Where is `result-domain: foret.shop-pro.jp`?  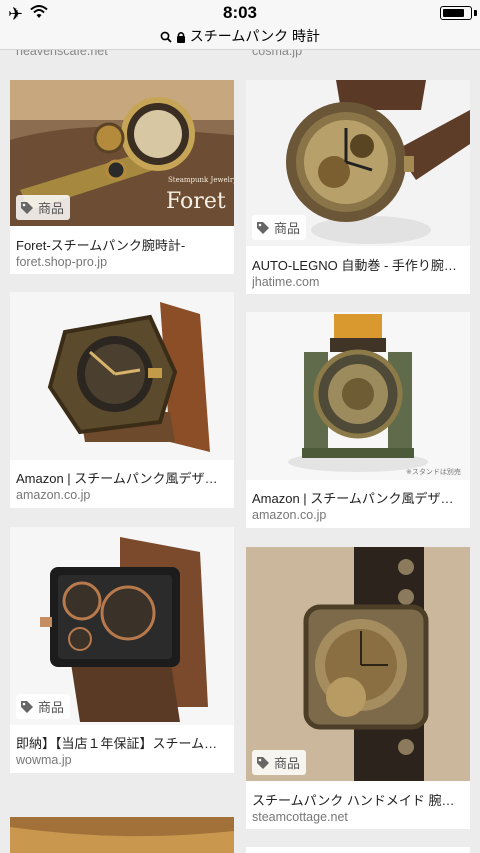
result-domain: foret.shop-pro.jp is located at coordinates (62, 262).